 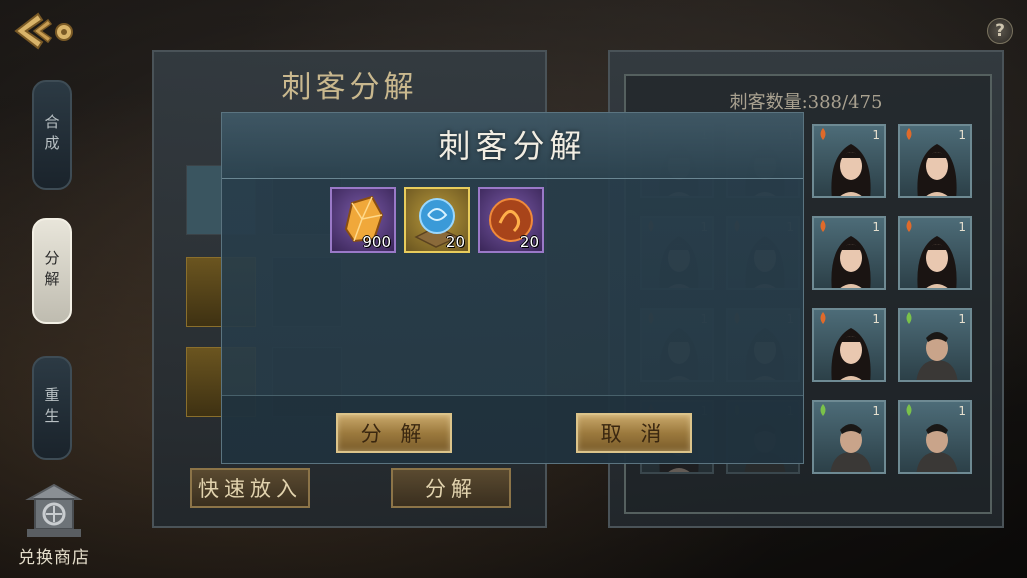 I want to click on cancel-button: 取 消, so click(x=634, y=433).